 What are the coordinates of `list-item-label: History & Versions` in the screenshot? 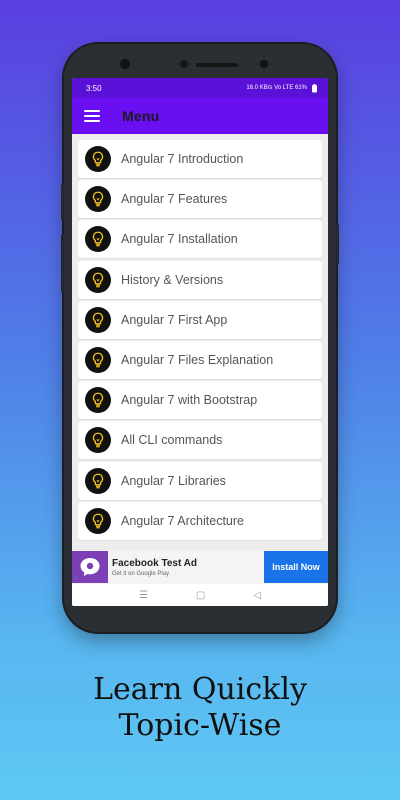 It's located at (172, 279).